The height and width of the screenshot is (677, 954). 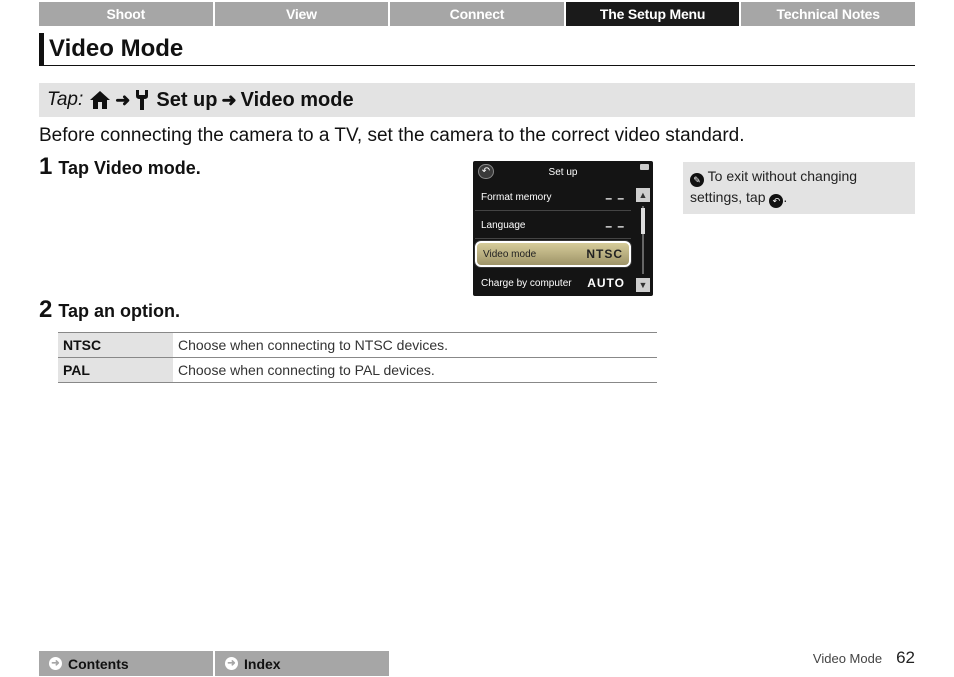 What do you see at coordinates (905, 657) in the screenshot?
I see `page-number: 62` at bounding box center [905, 657].